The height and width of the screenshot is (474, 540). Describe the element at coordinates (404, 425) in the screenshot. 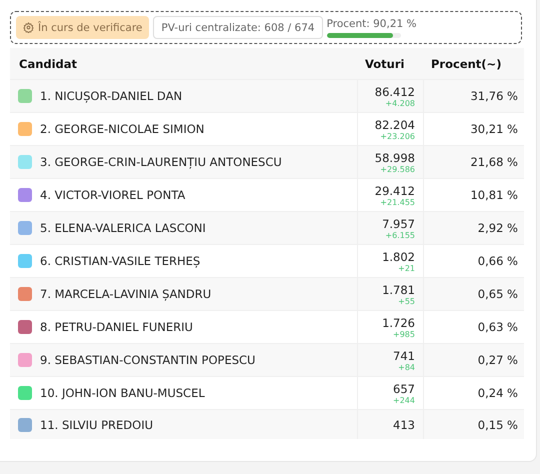

I see `vote-count: 413` at that location.